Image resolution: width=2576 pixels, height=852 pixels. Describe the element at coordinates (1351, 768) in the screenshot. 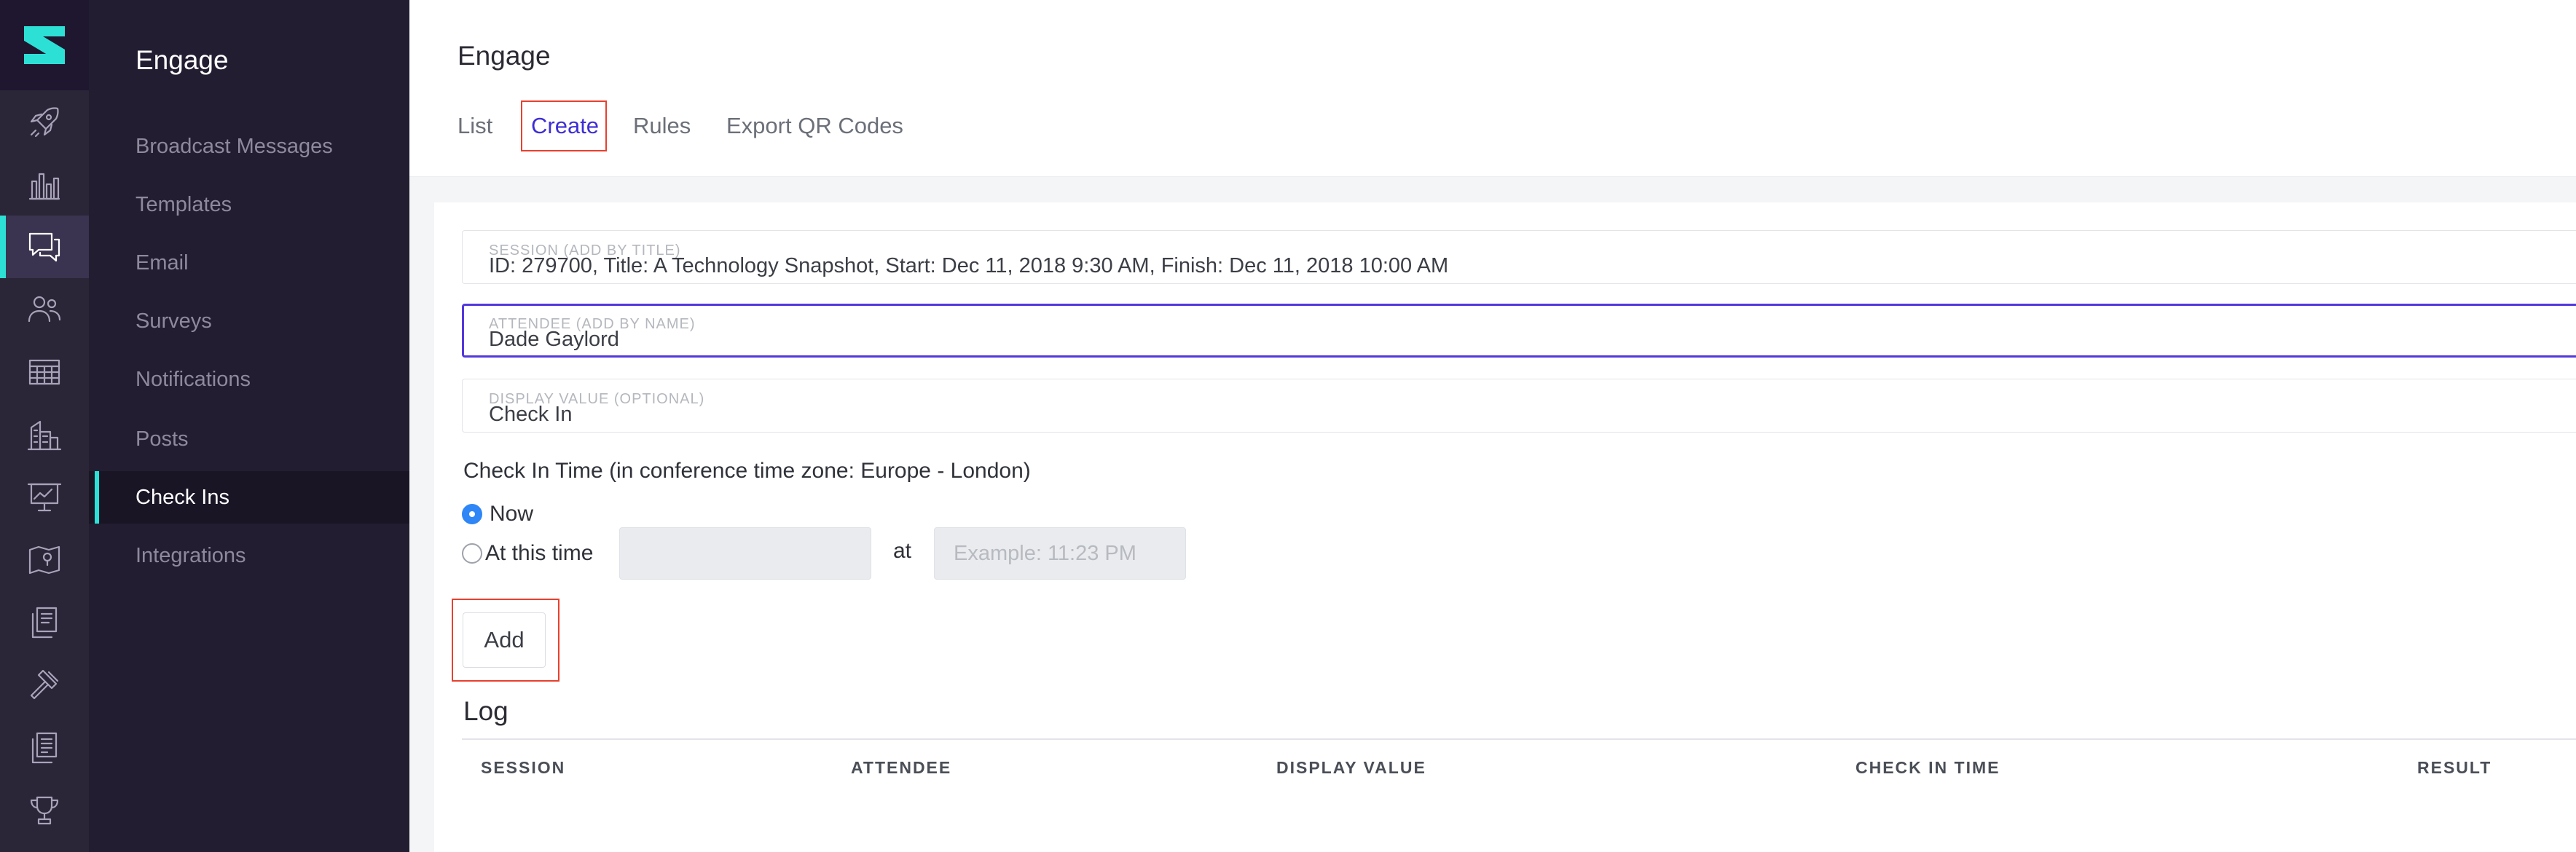

I see `log-column-display-value: DISPLAY VALUE` at that location.